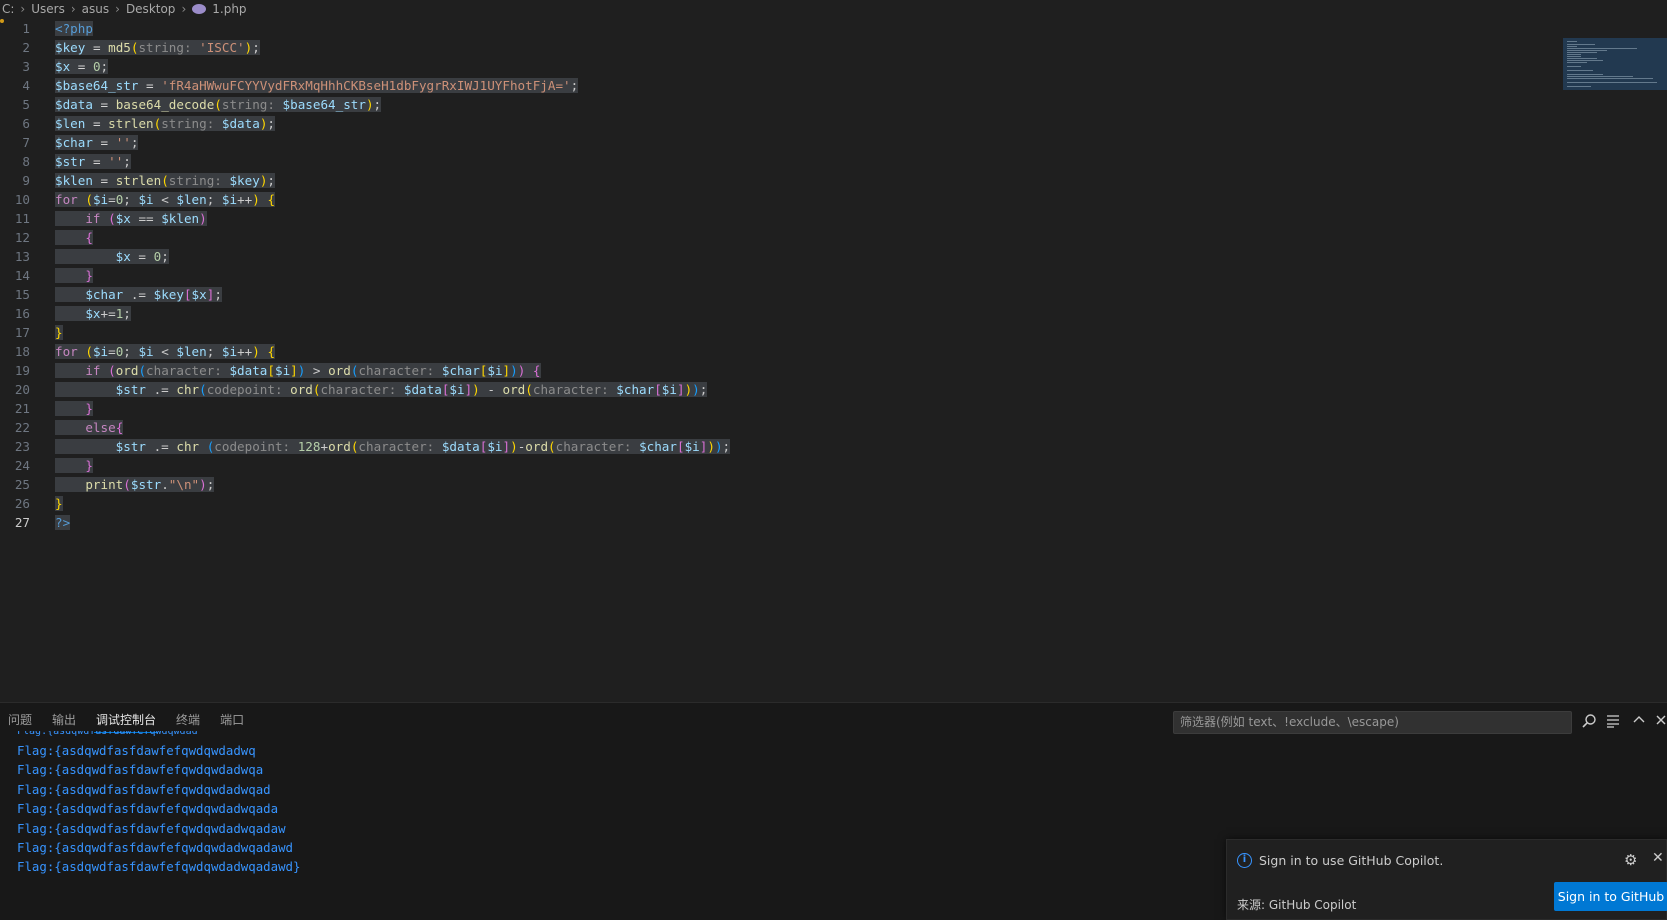  What do you see at coordinates (15, 332) in the screenshot?
I see `line-number: 17` at bounding box center [15, 332].